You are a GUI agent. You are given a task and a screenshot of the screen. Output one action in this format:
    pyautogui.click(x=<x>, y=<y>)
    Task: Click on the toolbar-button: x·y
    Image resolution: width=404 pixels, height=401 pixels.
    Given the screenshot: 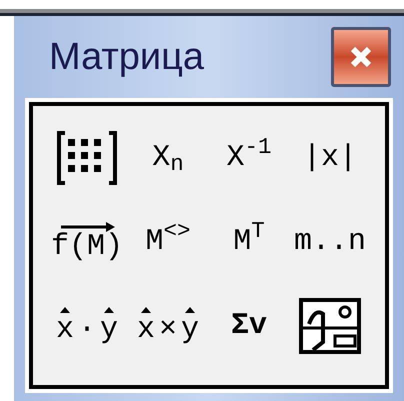 What is the action you would take?
    pyautogui.click(x=87, y=326)
    